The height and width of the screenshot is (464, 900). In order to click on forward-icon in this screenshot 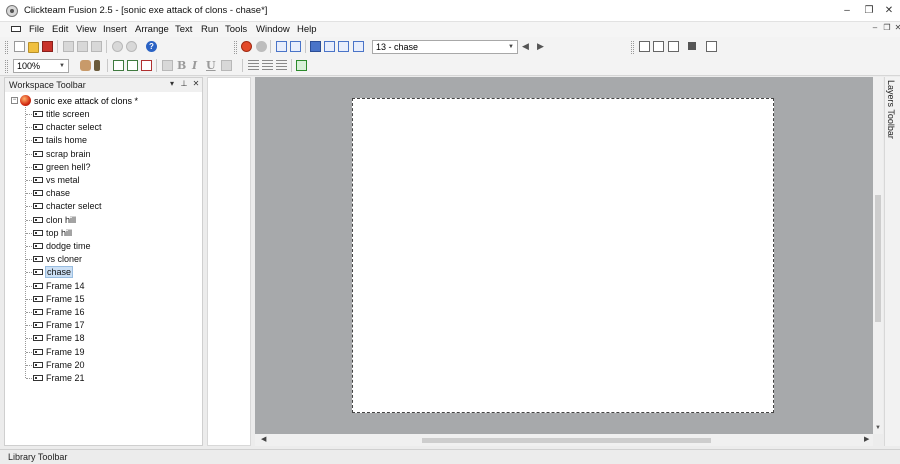, I will do `click(261, 46)`.